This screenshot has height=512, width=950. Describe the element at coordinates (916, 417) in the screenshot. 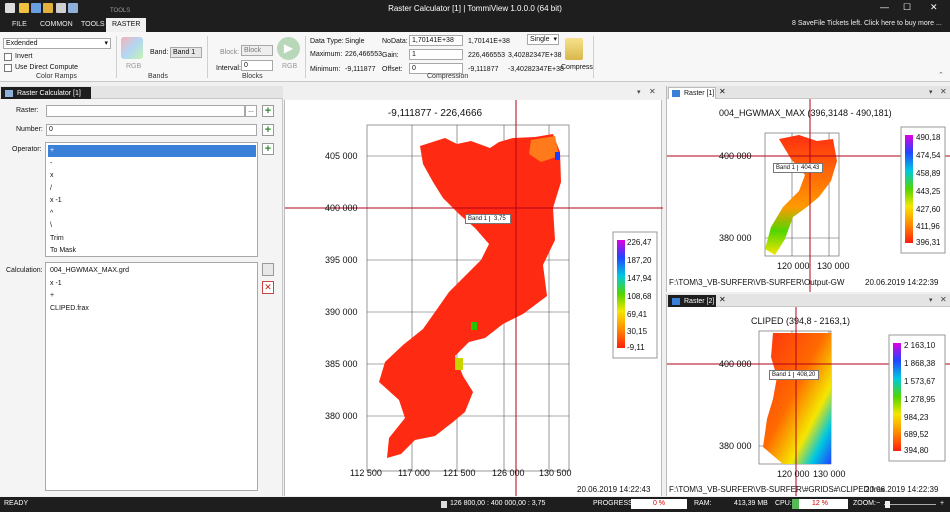

I see `legend-value: 984,23` at that location.